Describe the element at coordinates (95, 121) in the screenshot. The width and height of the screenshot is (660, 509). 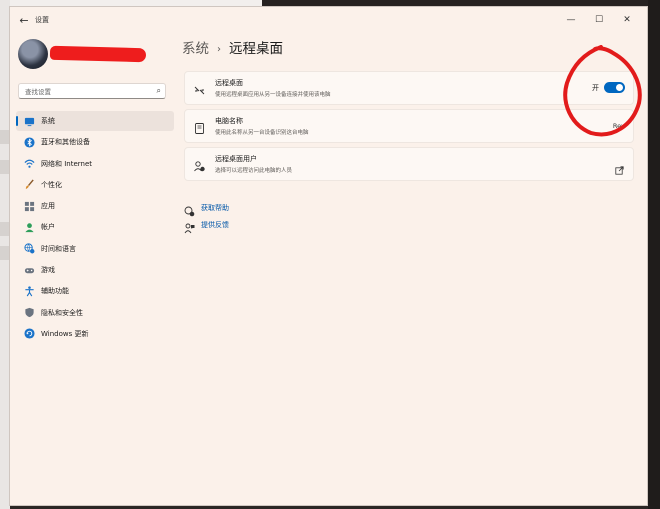
I see `sidebar-item-system: 系统` at that location.